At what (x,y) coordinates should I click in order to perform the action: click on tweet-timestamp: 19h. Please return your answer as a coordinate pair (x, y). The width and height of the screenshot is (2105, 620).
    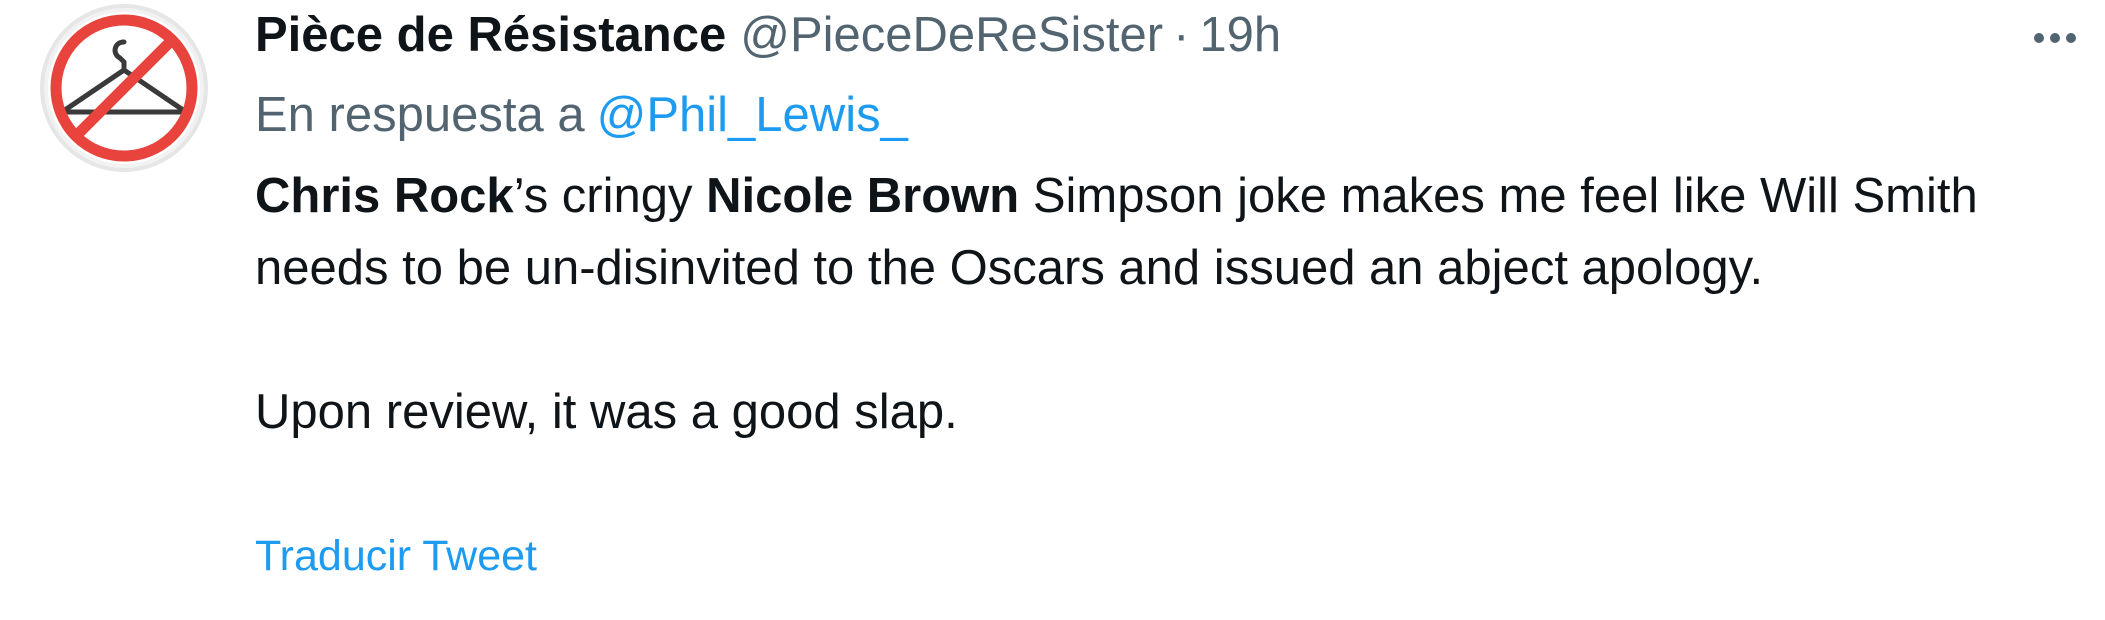
    Looking at the image, I should click on (1240, 35).